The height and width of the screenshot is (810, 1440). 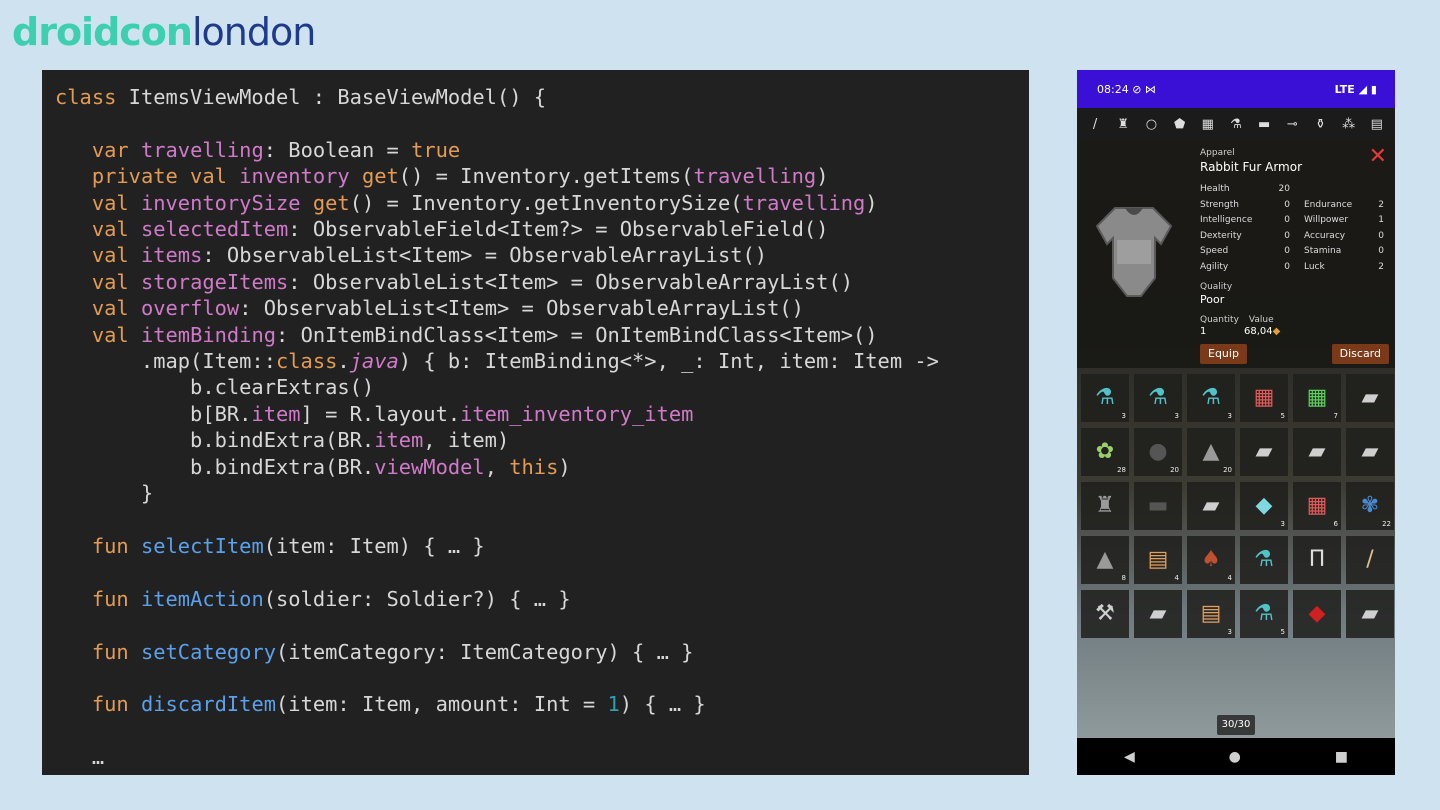 I want to click on close-icon: ✕, so click(x=1378, y=156).